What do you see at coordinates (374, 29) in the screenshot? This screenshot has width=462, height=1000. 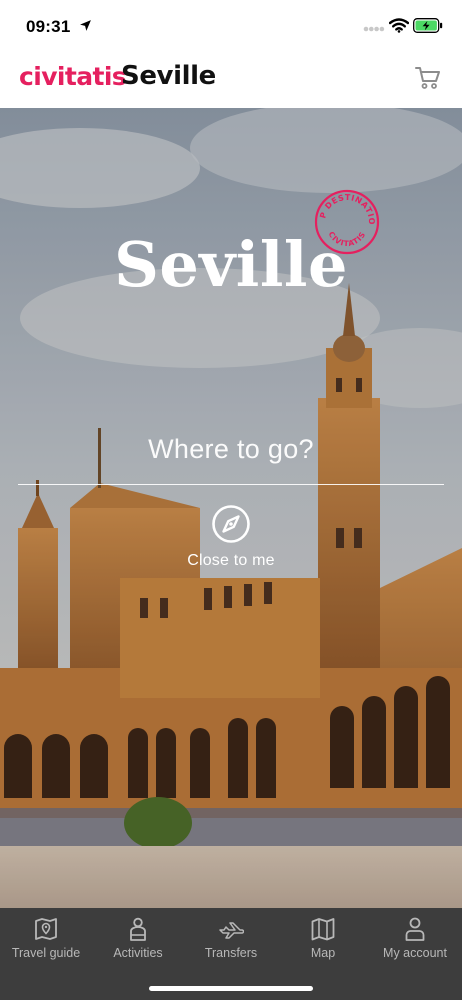 I see `cellular-signal-icon` at bounding box center [374, 29].